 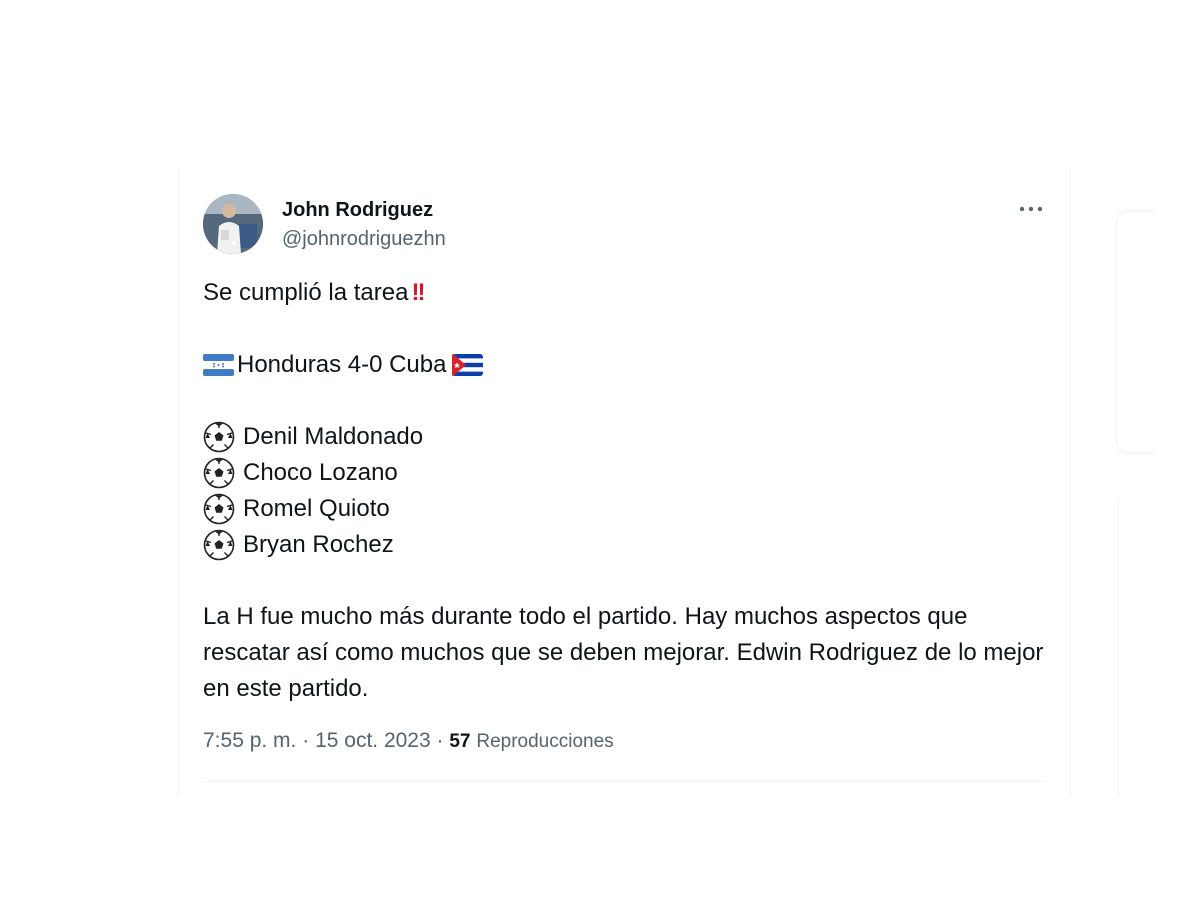 What do you see at coordinates (468, 365) in the screenshot?
I see `cuba-flag-icon` at bounding box center [468, 365].